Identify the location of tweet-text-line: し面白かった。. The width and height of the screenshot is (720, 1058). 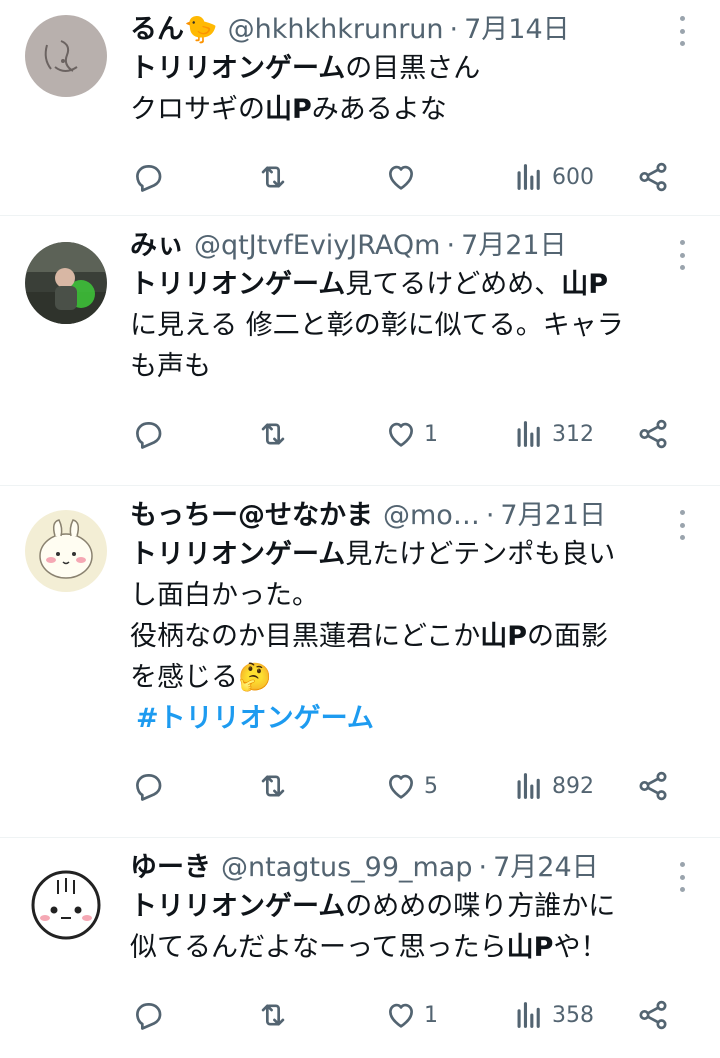
(415, 595).